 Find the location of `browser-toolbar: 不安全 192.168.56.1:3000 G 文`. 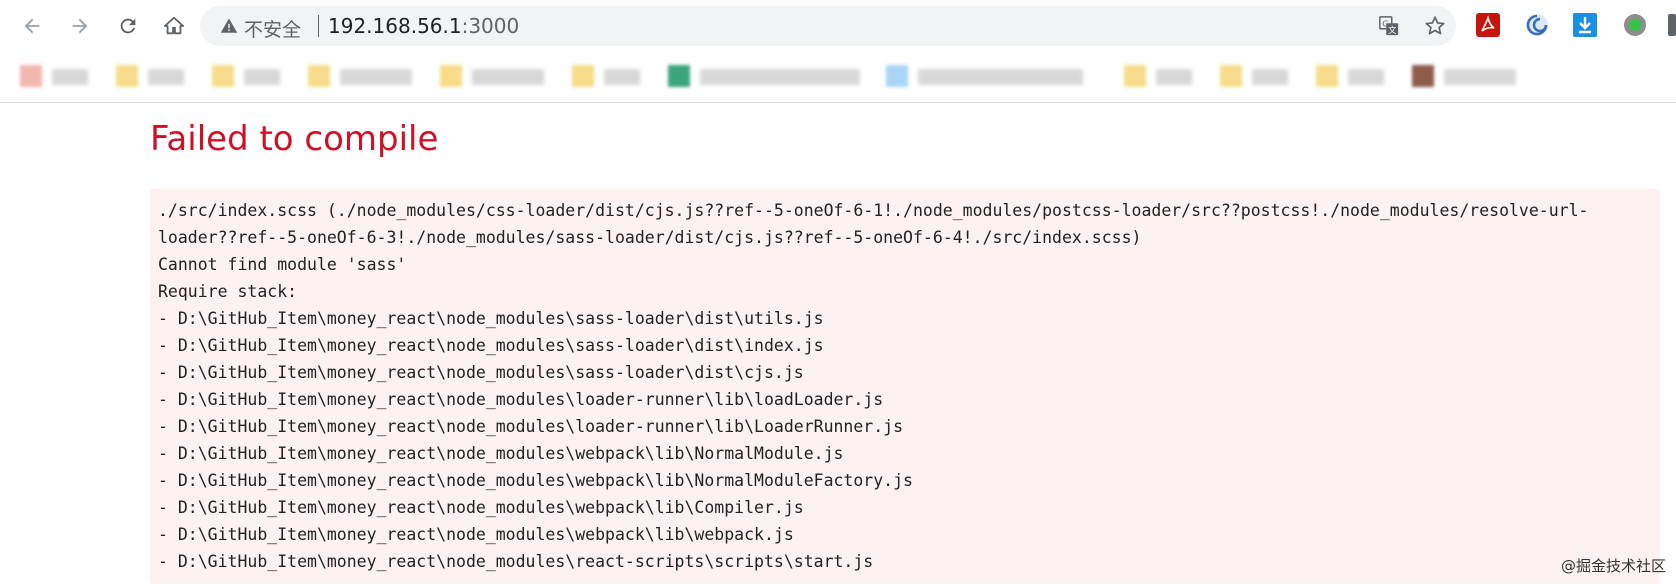

browser-toolbar: 不安全 192.168.56.1:3000 G 文 is located at coordinates (838, 26).